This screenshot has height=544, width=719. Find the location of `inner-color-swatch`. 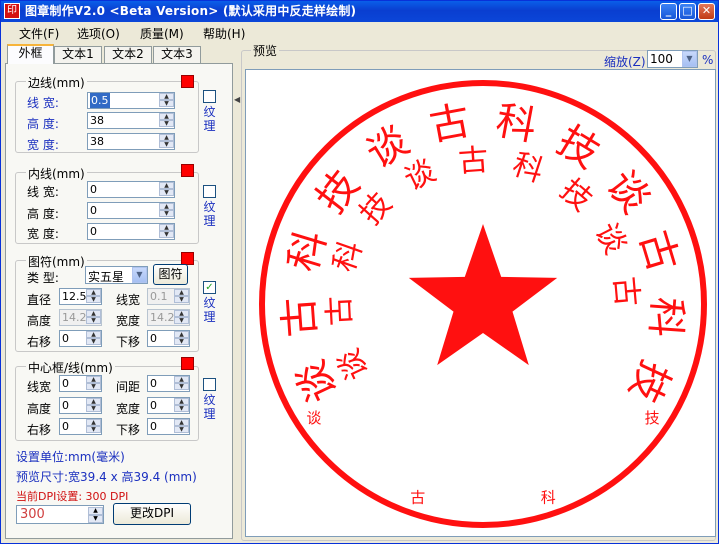

inner-color-swatch is located at coordinates (187, 170).